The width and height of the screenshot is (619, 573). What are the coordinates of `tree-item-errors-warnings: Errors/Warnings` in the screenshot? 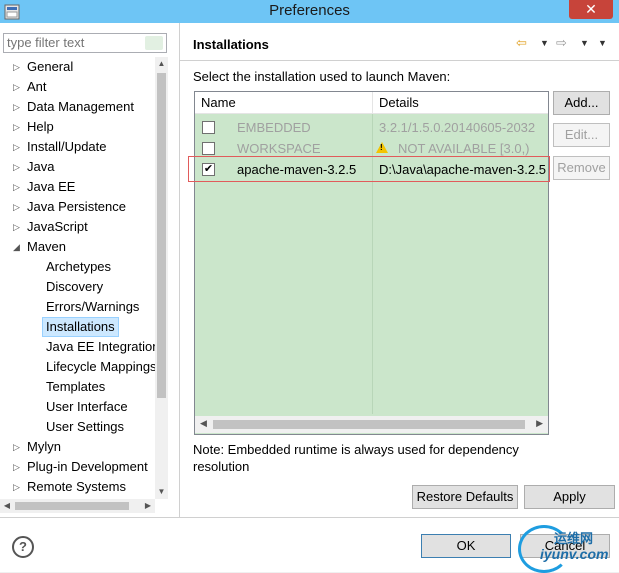 It's located at (92, 307).